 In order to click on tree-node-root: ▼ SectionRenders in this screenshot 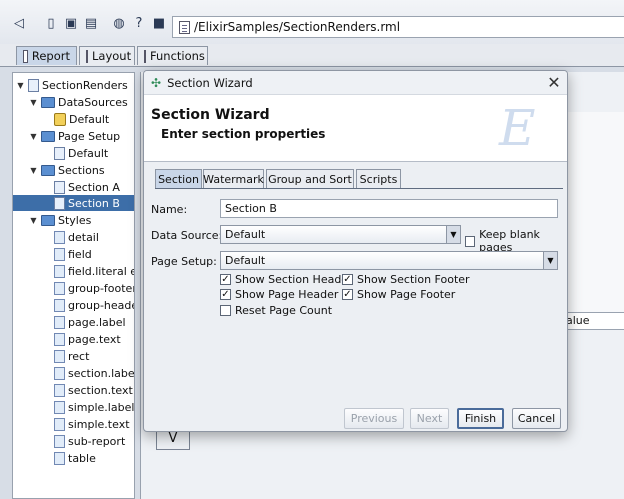, I will do `click(72, 85)`.